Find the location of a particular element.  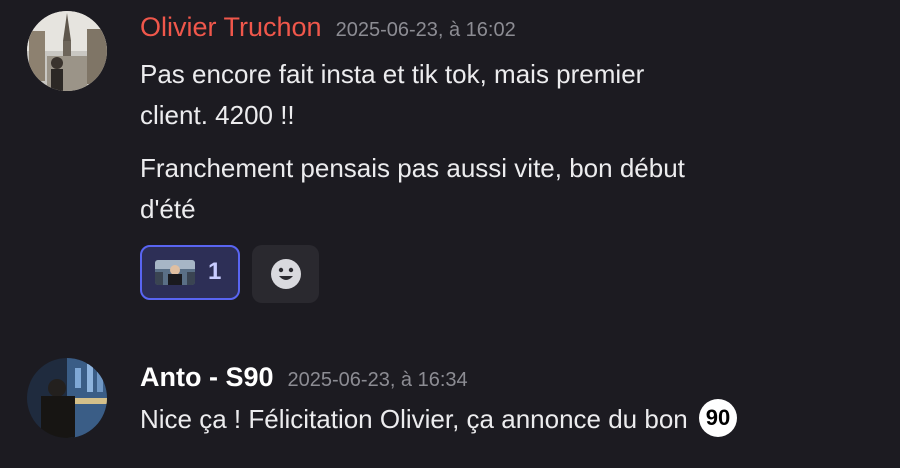

timestamp: 2025-06-23, à 16:02 is located at coordinates (425, 30).